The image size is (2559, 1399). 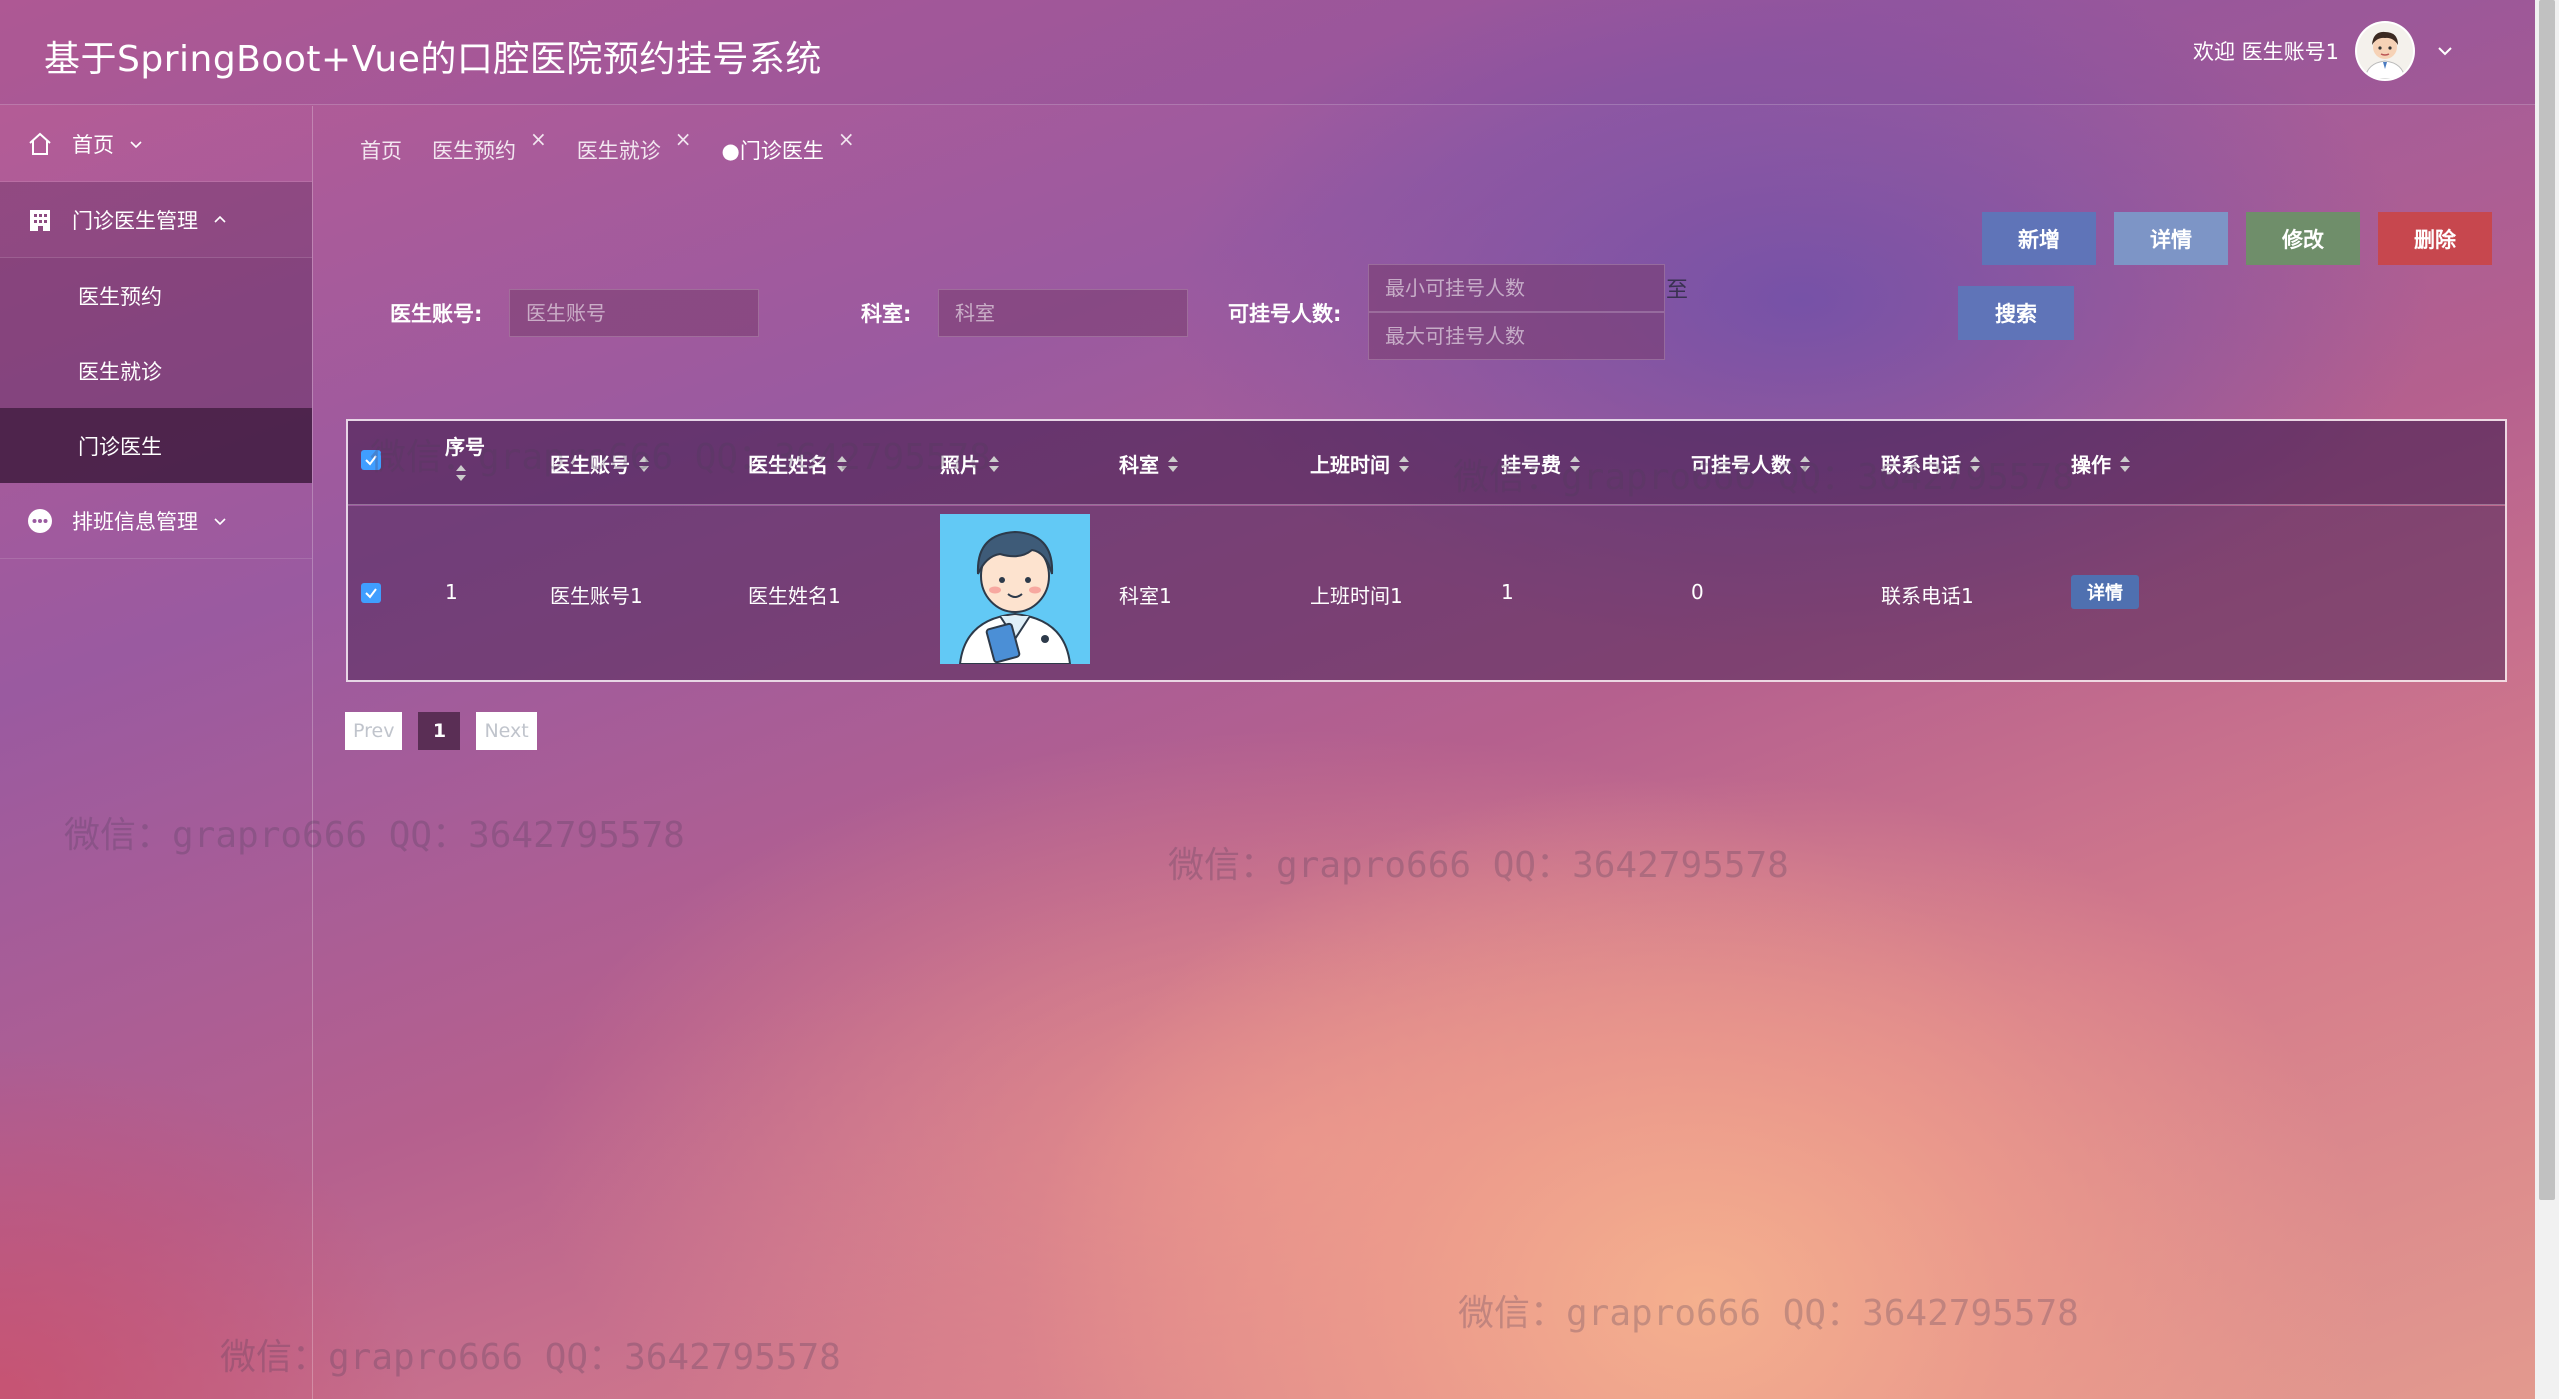 I want to click on col-account: 医生账号, so click(x=600, y=463).